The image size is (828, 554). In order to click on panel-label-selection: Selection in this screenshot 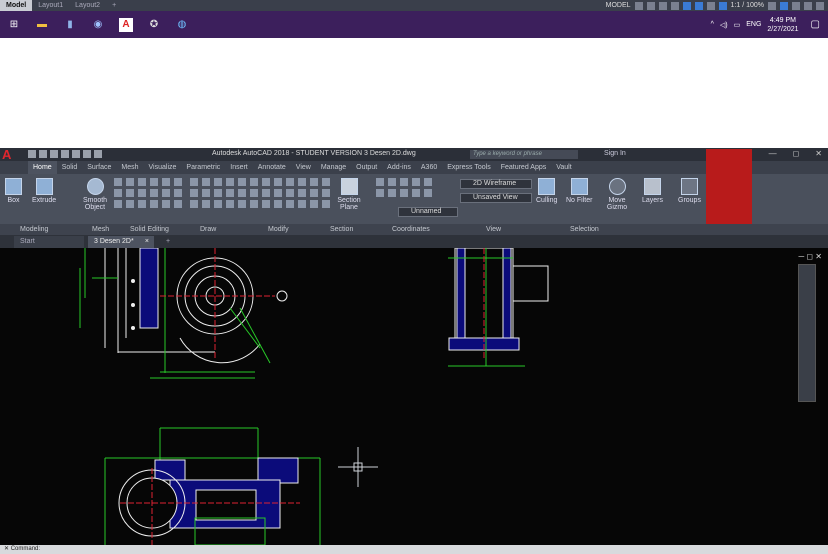, I will do `click(584, 229)`.